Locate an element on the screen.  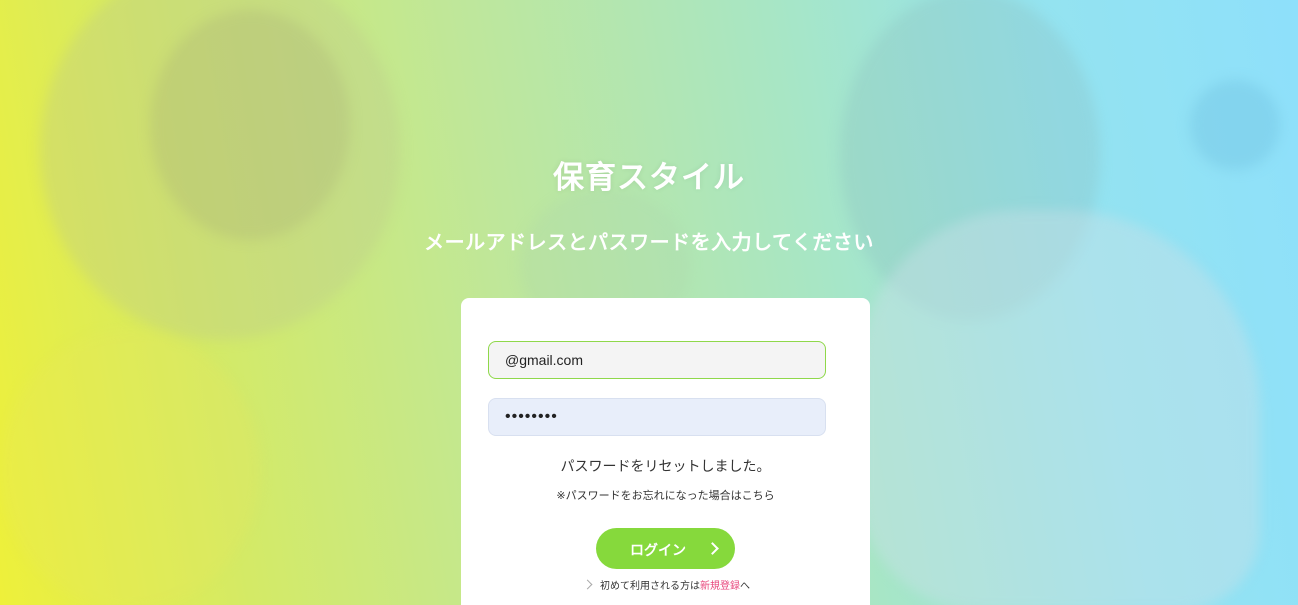
register-prompt: 初めて利用される方は新規登録へ is located at coordinates (666, 584).